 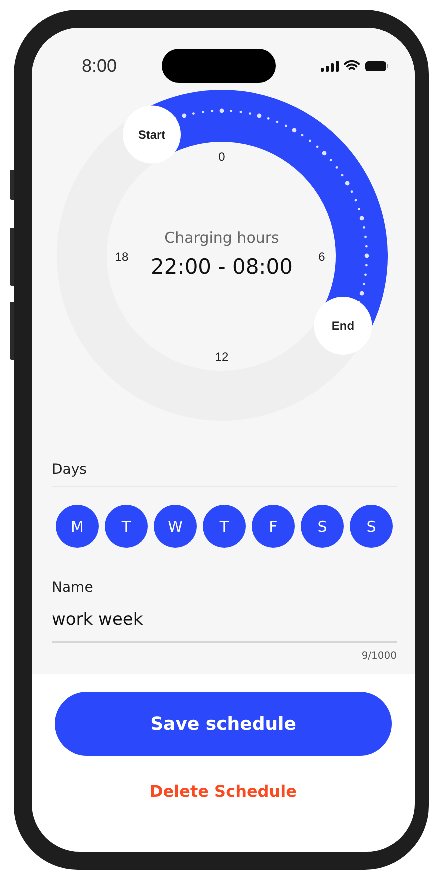 What do you see at coordinates (352, 66) in the screenshot?
I see `wifi-icon` at bounding box center [352, 66].